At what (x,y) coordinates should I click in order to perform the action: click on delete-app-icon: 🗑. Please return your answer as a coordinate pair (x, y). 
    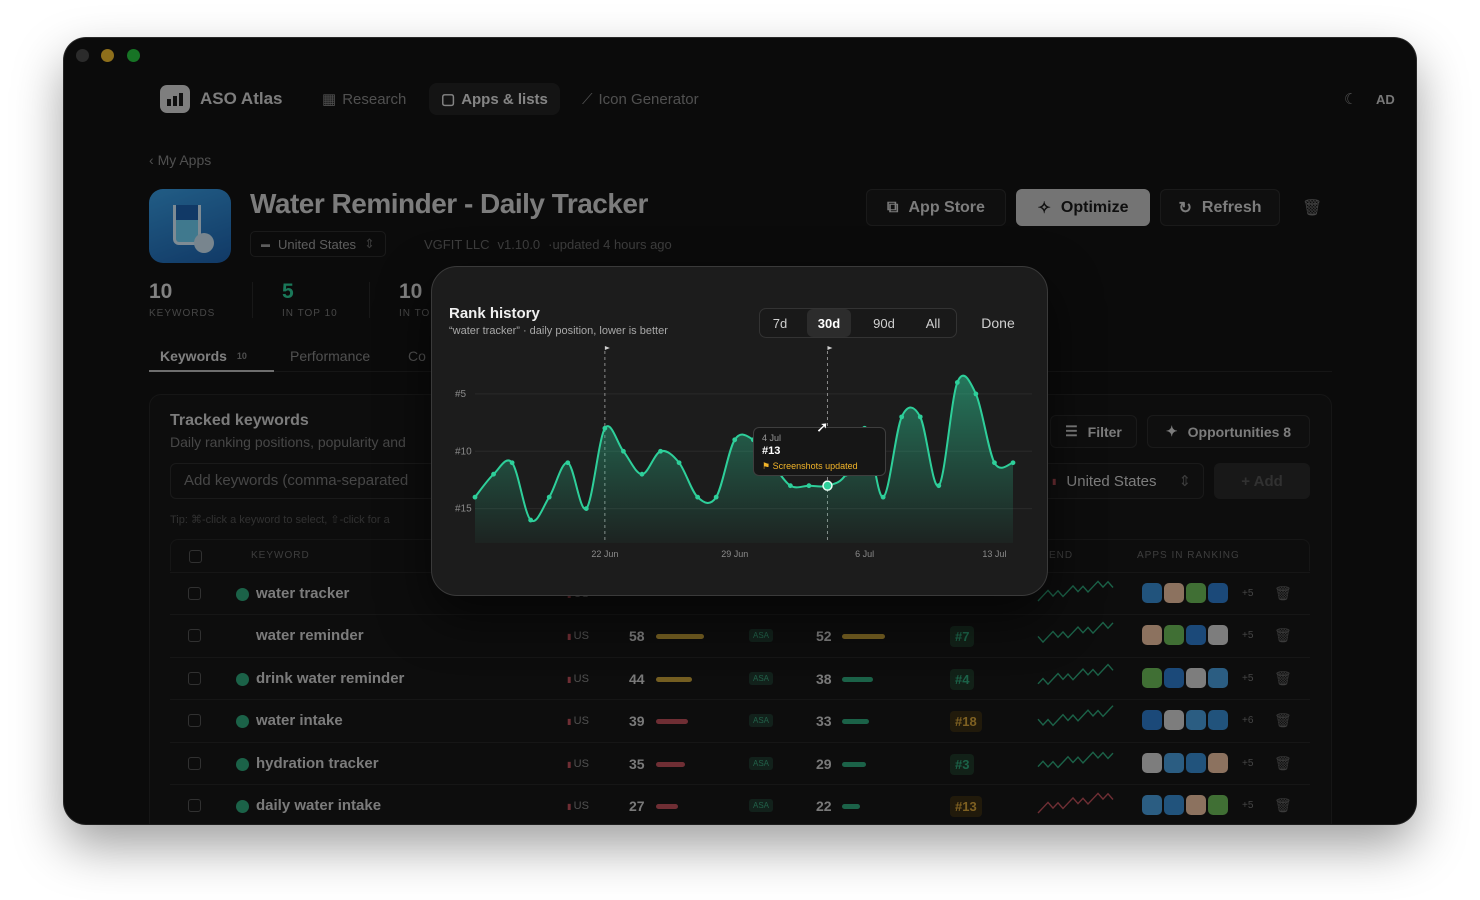
    Looking at the image, I should click on (1312, 208).